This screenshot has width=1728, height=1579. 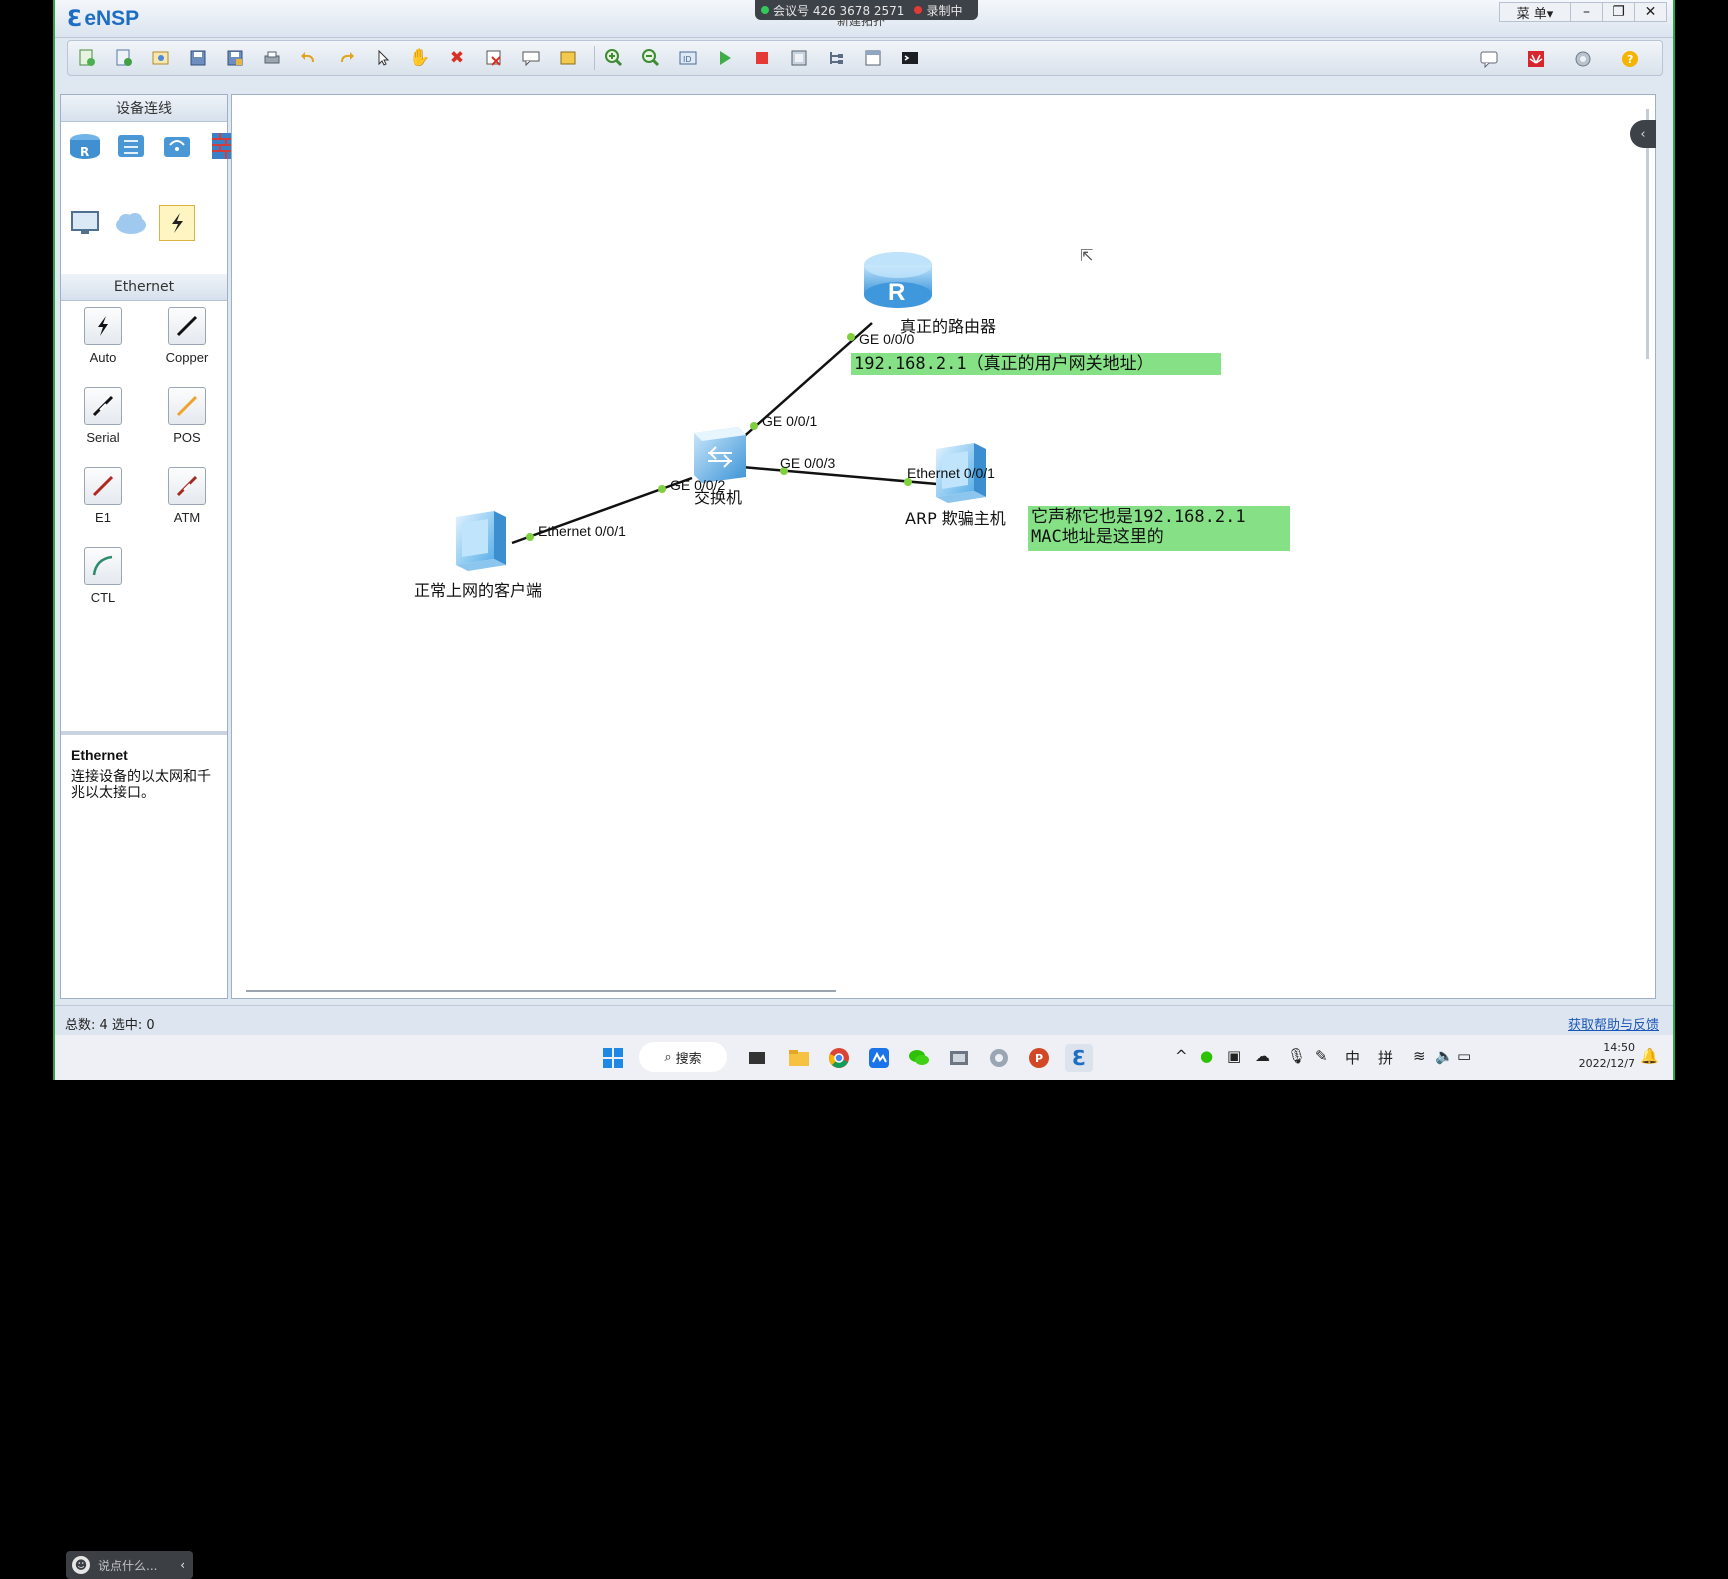 I want to click on collapse-panel-button: ‹, so click(x=1643, y=134).